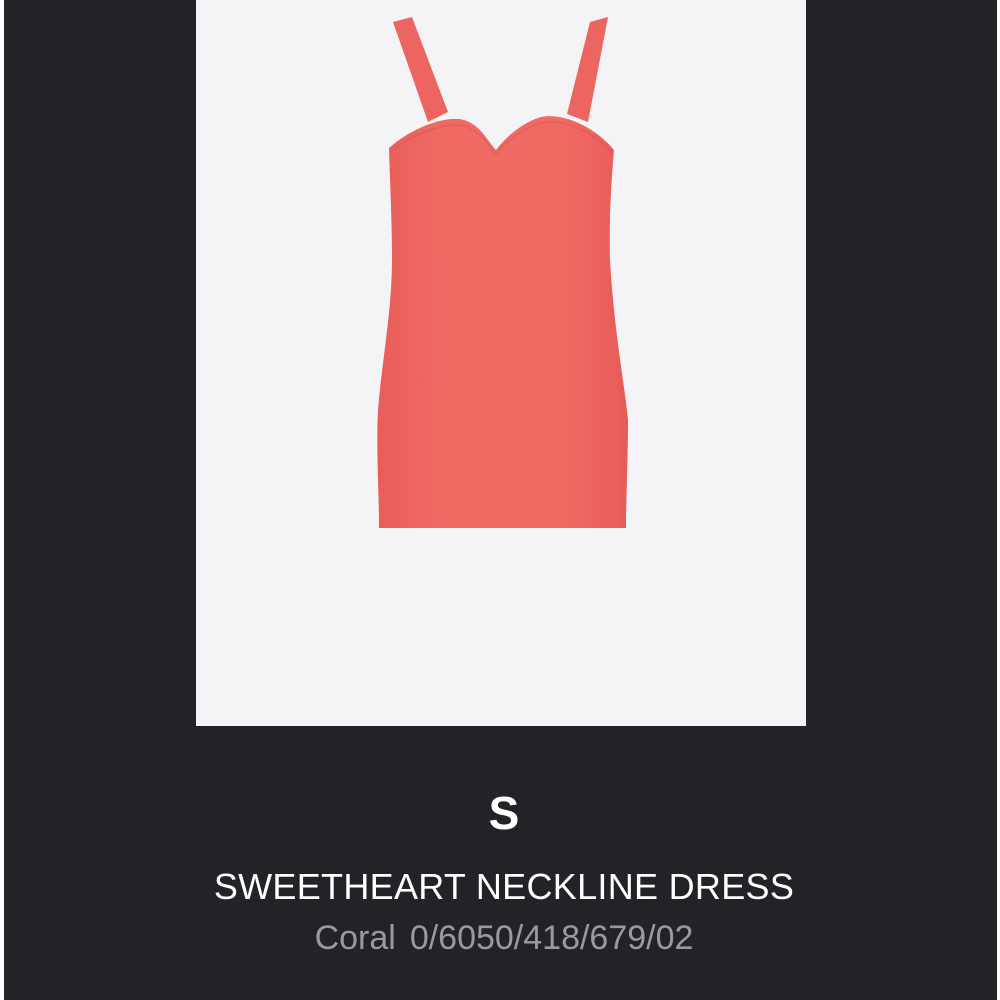  I want to click on product-reference: 0/6050/418/679/02, so click(551, 938).